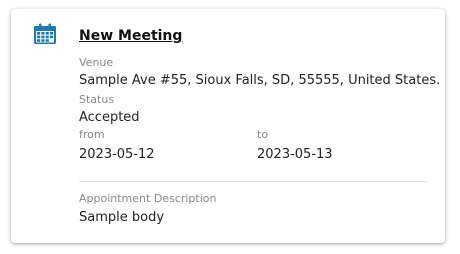 The image size is (460, 254). What do you see at coordinates (117, 154) in the screenshot?
I see `from-date: 2023-05-12` at bounding box center [117, 154].